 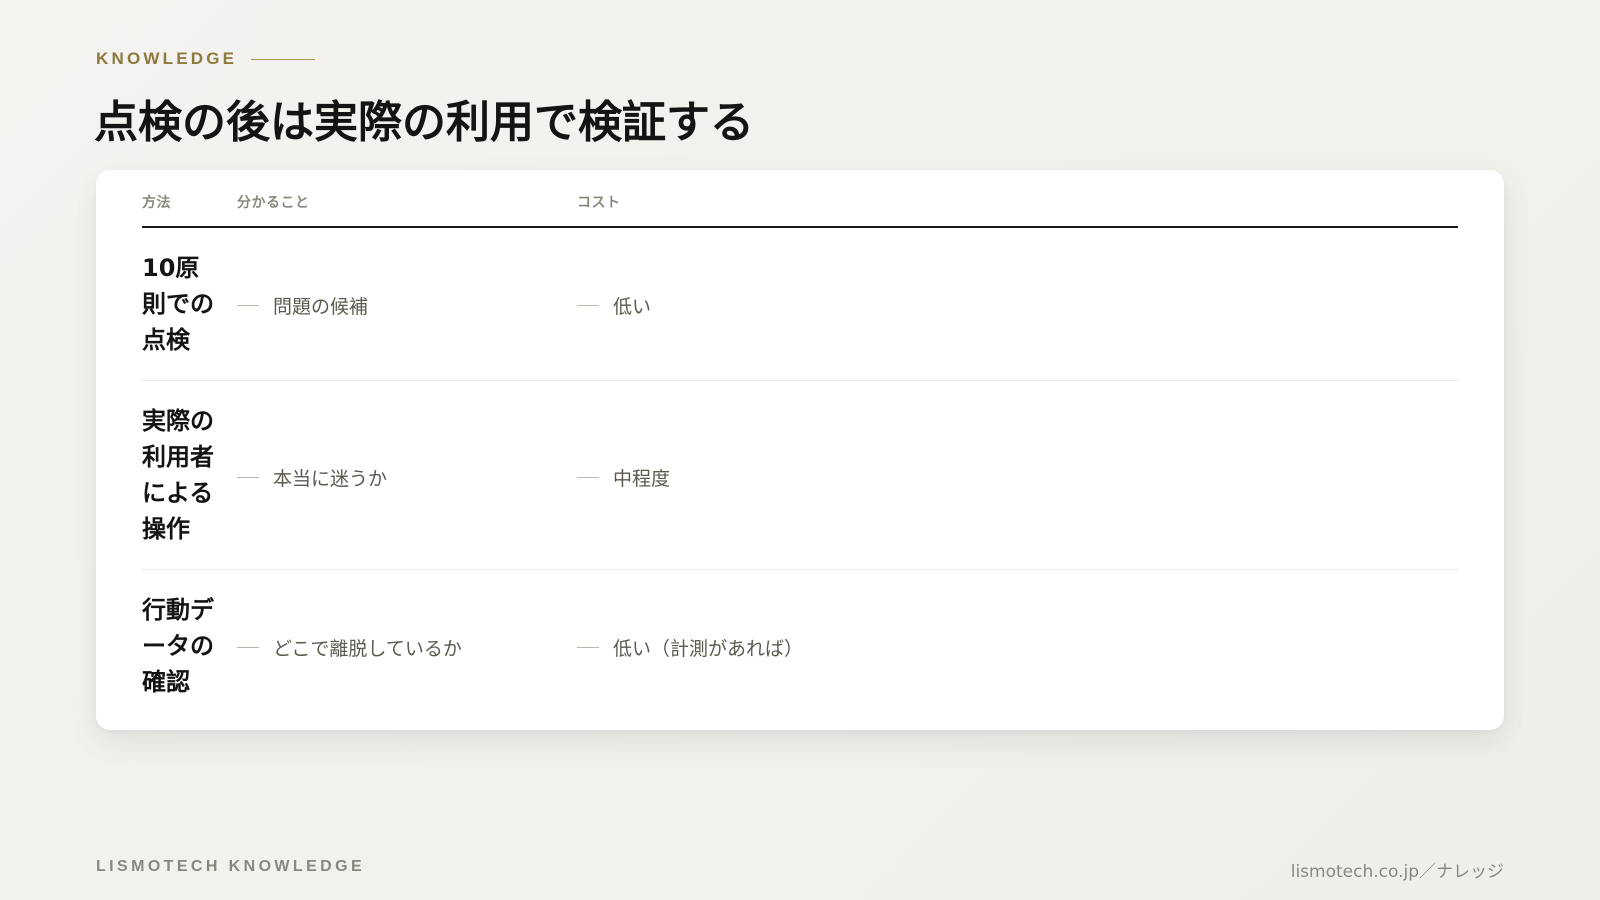 I want to click on row-cost: 低い（計測があれば）, so click(x=690, y=647).